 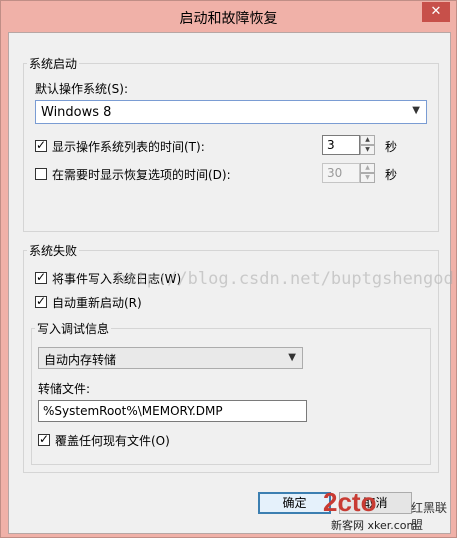 What do you see at coordinates (228, 19) in the screenshot?
I see `window-title: 启动和故障恢复` at bounding box center [228, 19].